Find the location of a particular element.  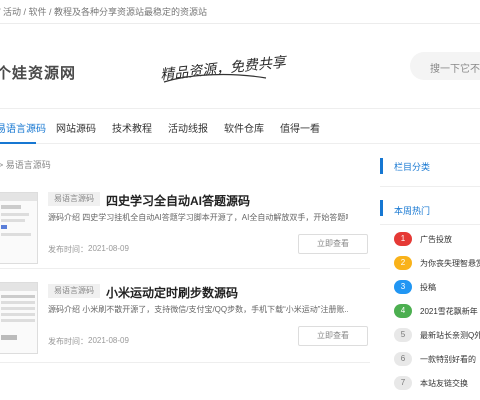

hot-list-item: 5 最新站长亲测Q外 is located at coordinates (437, 336).